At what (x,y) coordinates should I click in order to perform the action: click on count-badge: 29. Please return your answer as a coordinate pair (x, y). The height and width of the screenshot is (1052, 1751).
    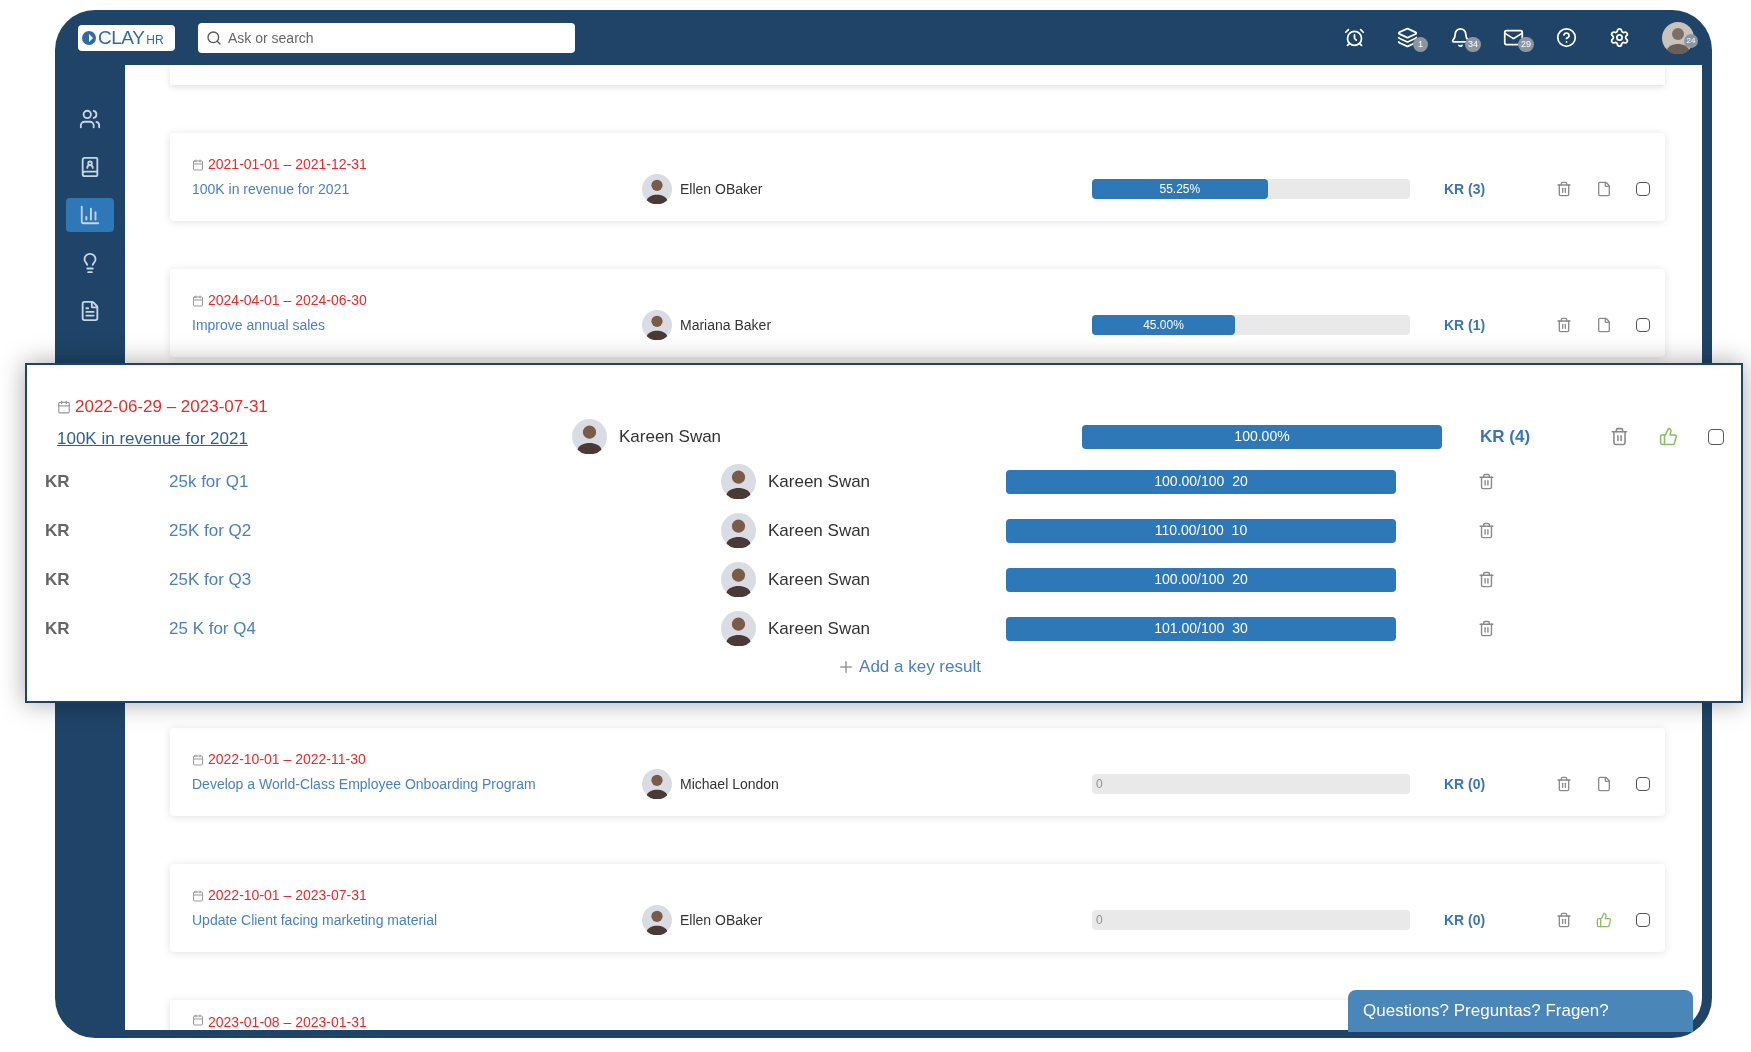
    Looking at the image, I should click on (1526, 44).